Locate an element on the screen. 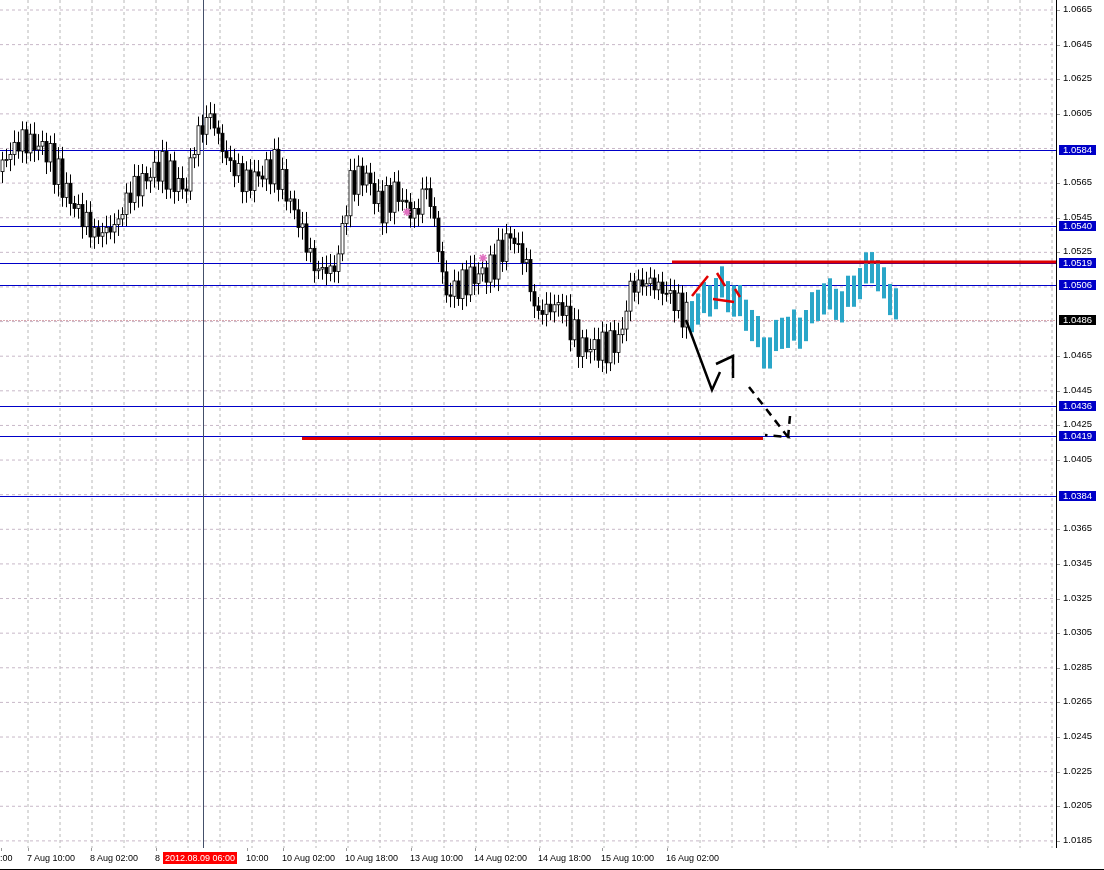 The width and height of the screenshot is (1104, 870). price-label: 1.0225 is located at coordinates (1078, 770).